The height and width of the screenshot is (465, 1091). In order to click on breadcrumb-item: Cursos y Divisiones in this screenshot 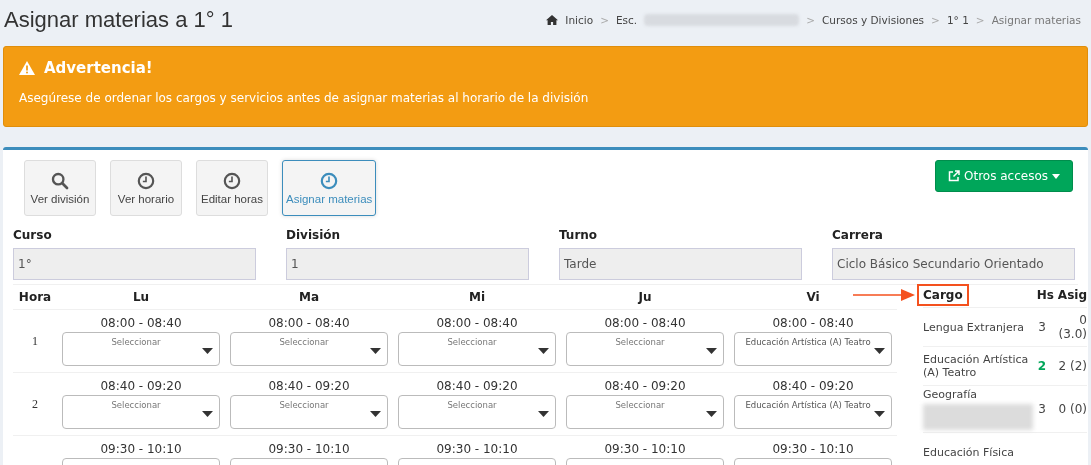, I will do `click(873, 20)`.